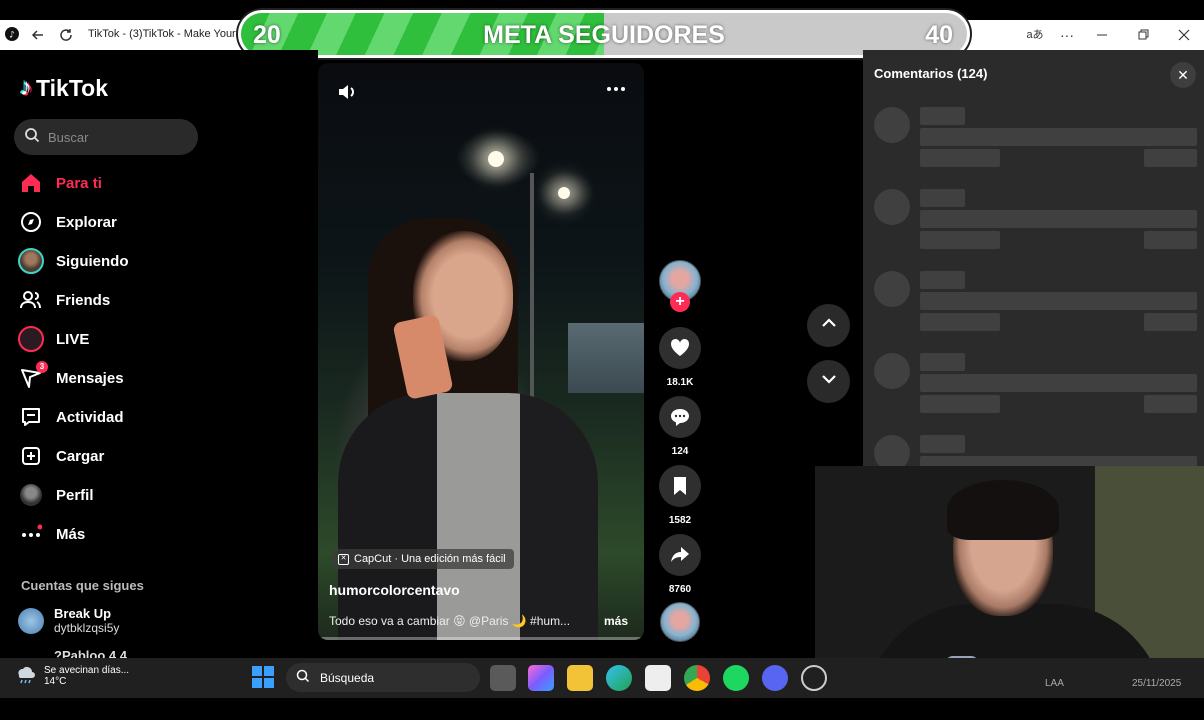  What do you see at coordinates (31, 300) in the screenshot?
I see `friends-icon` at bounding box center [31, 300].